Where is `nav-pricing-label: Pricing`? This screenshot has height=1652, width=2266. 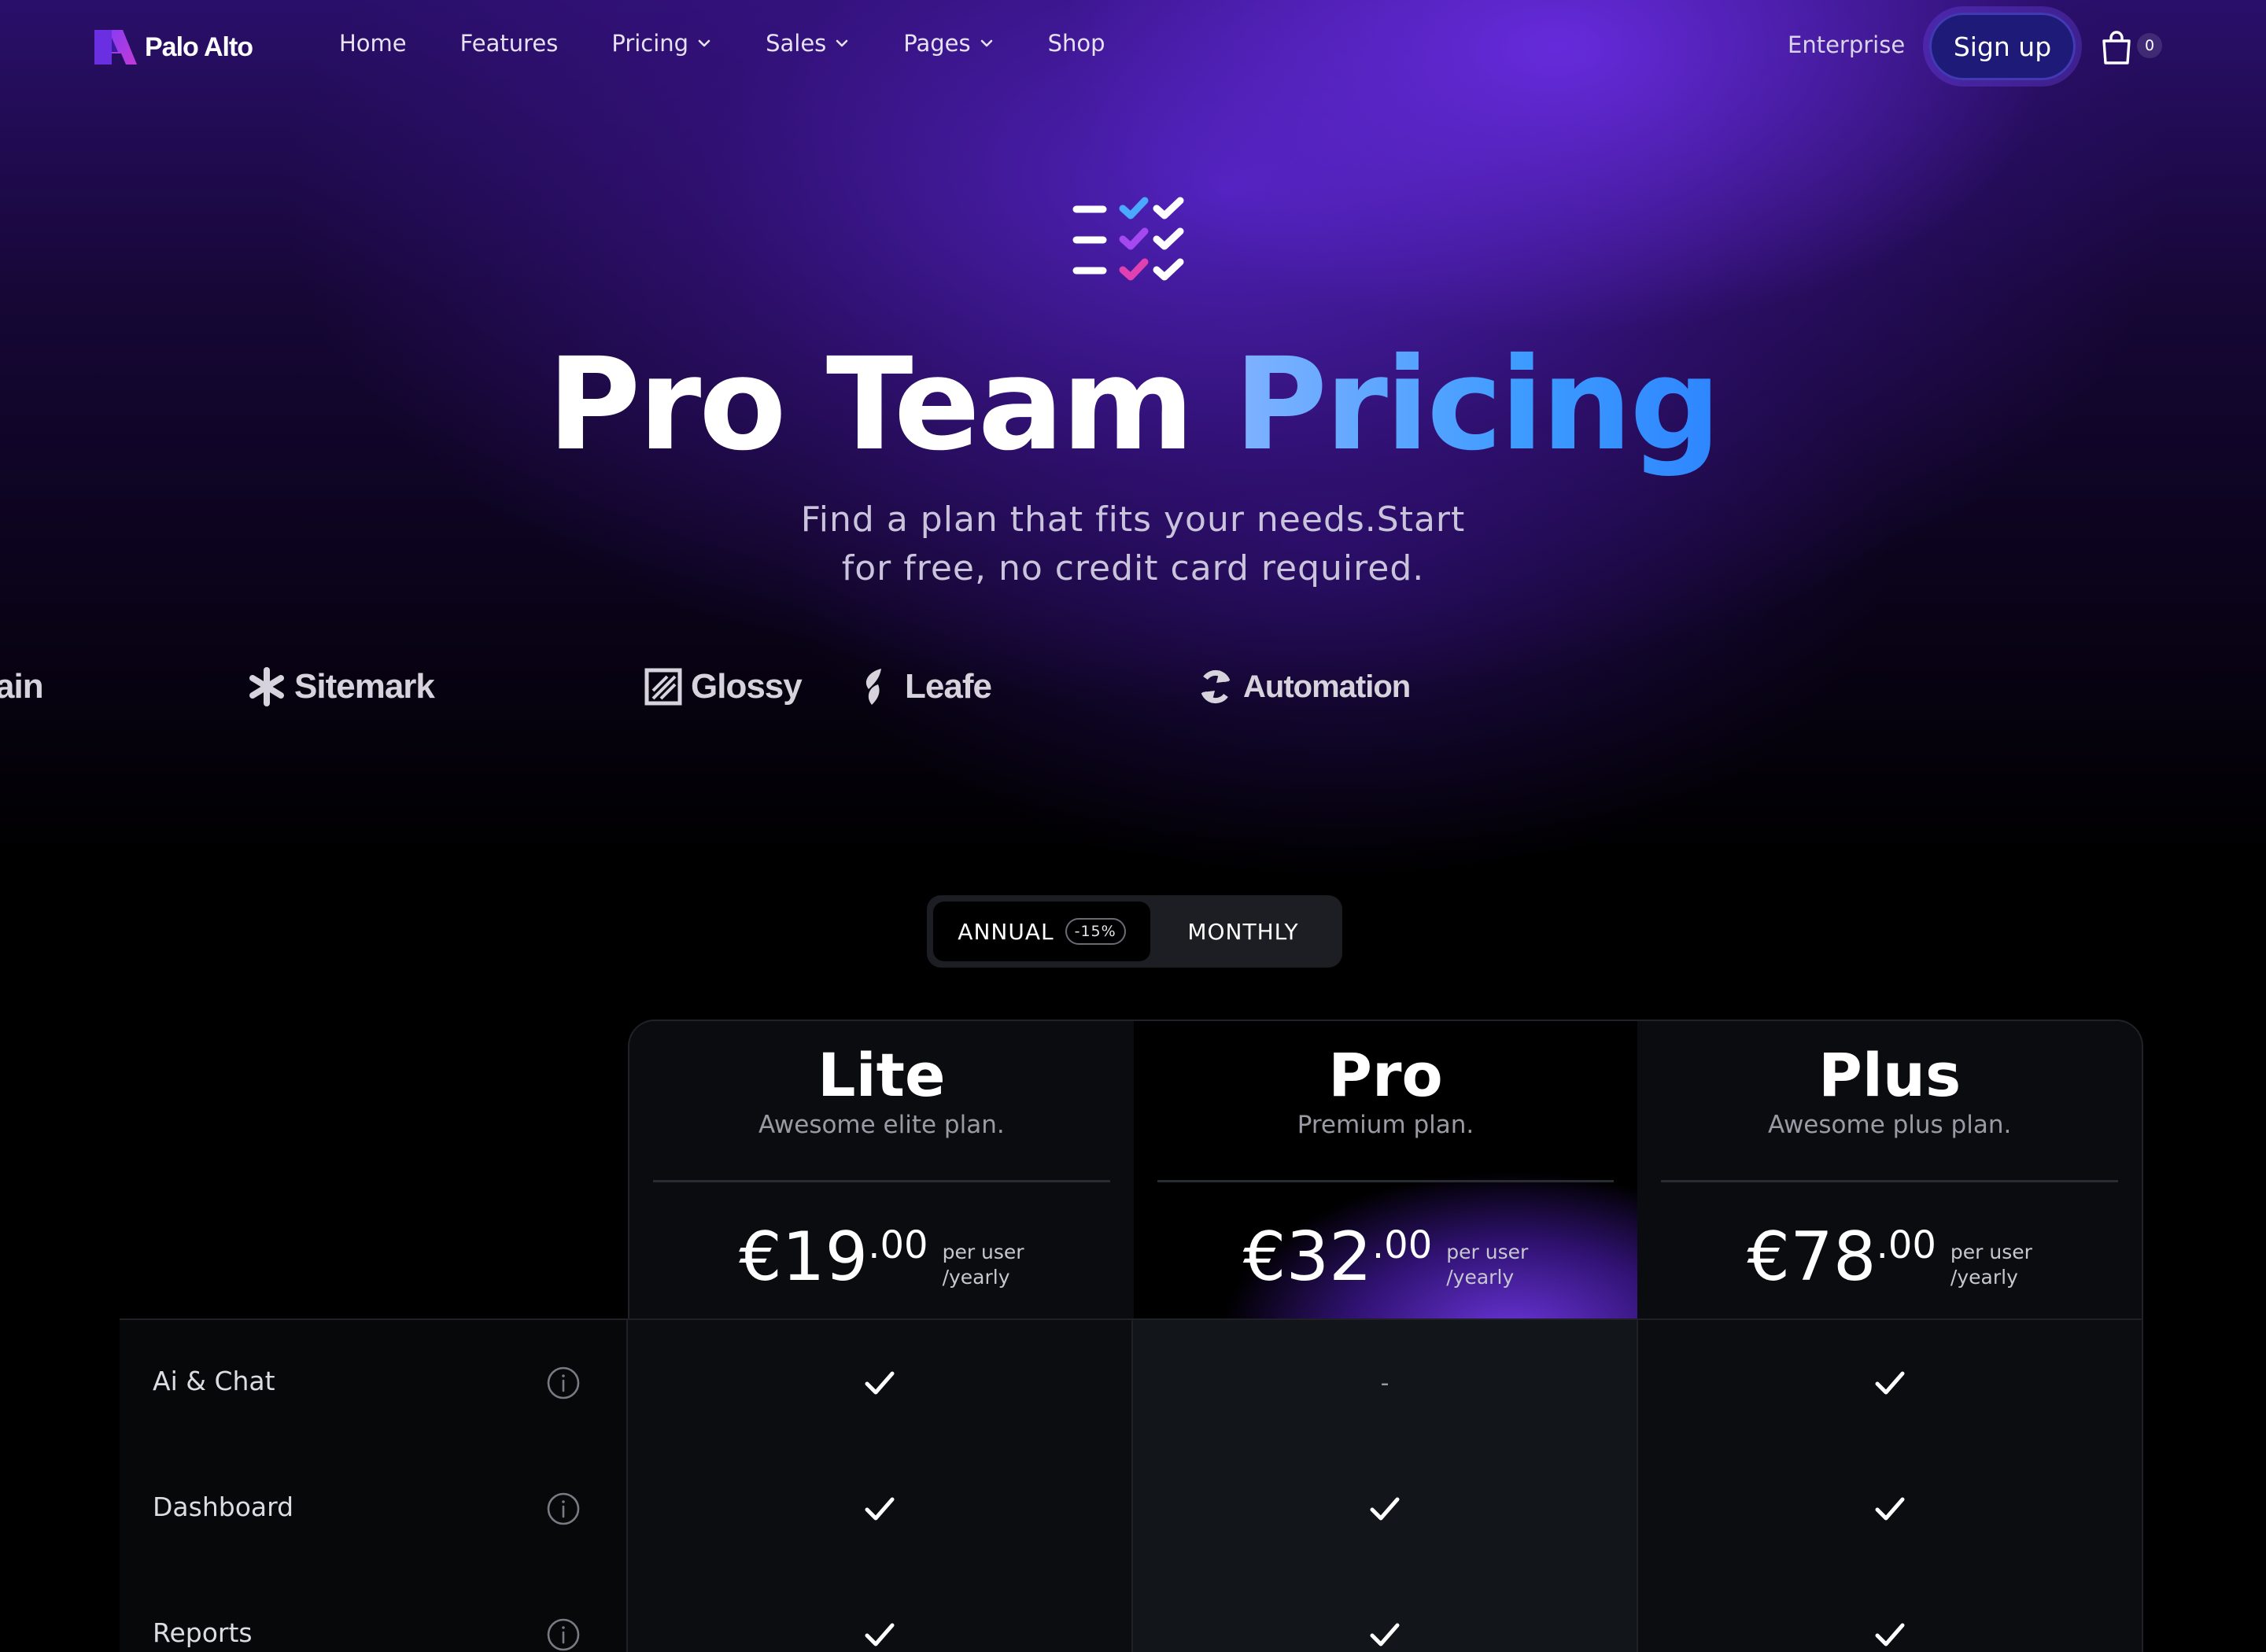 nav-pricing-label: Pricing is located at coordinates (650, 43).